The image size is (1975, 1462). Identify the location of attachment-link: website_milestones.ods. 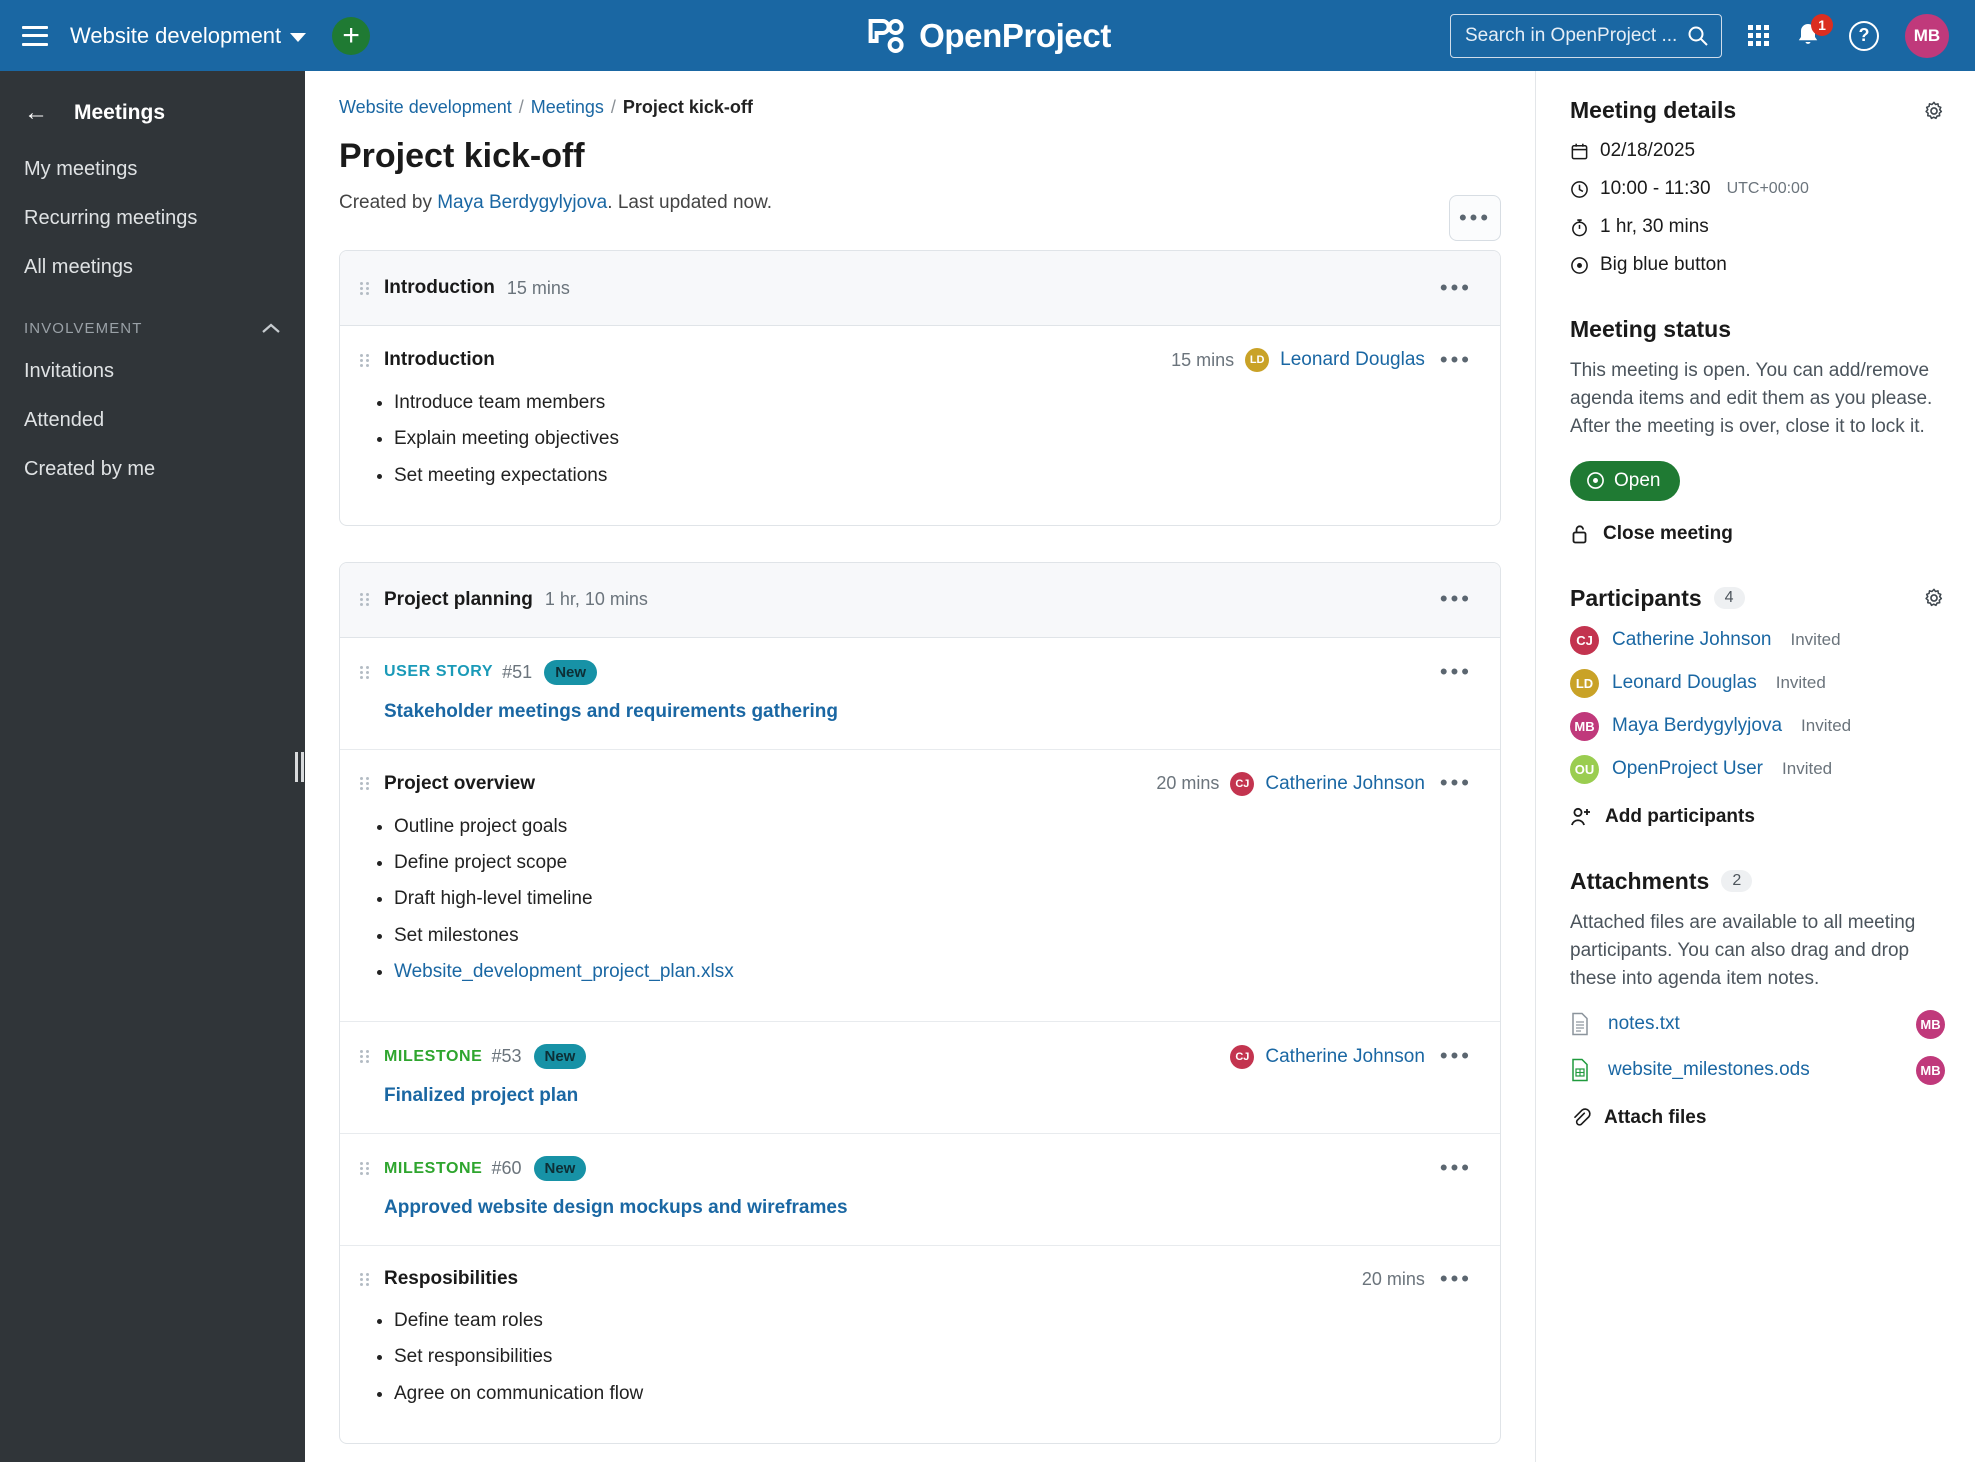
(1753, 1070).